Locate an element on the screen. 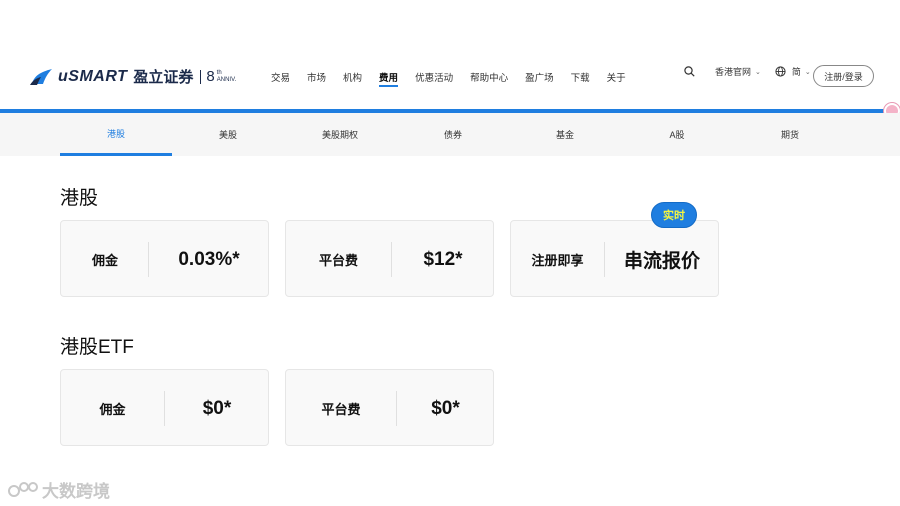 Image resolution: width=900 pixels, height=506 pixels. nav-item-market: 市场 is located at coordinates (316, 78).